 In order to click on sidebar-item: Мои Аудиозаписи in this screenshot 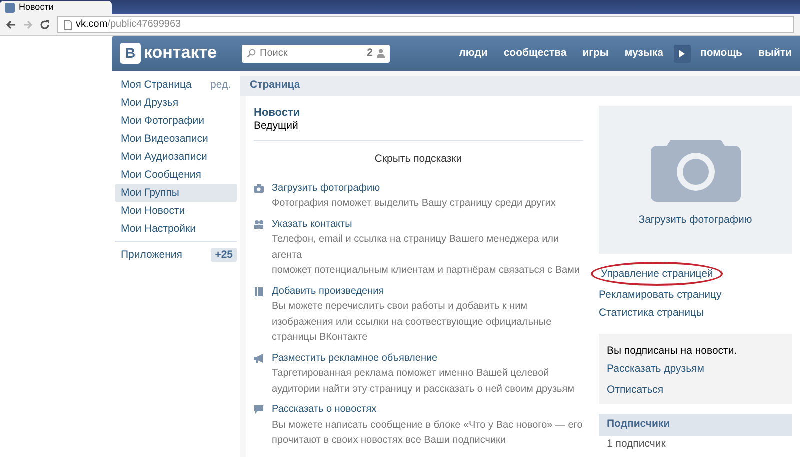, I will do `click(176, 157)`.